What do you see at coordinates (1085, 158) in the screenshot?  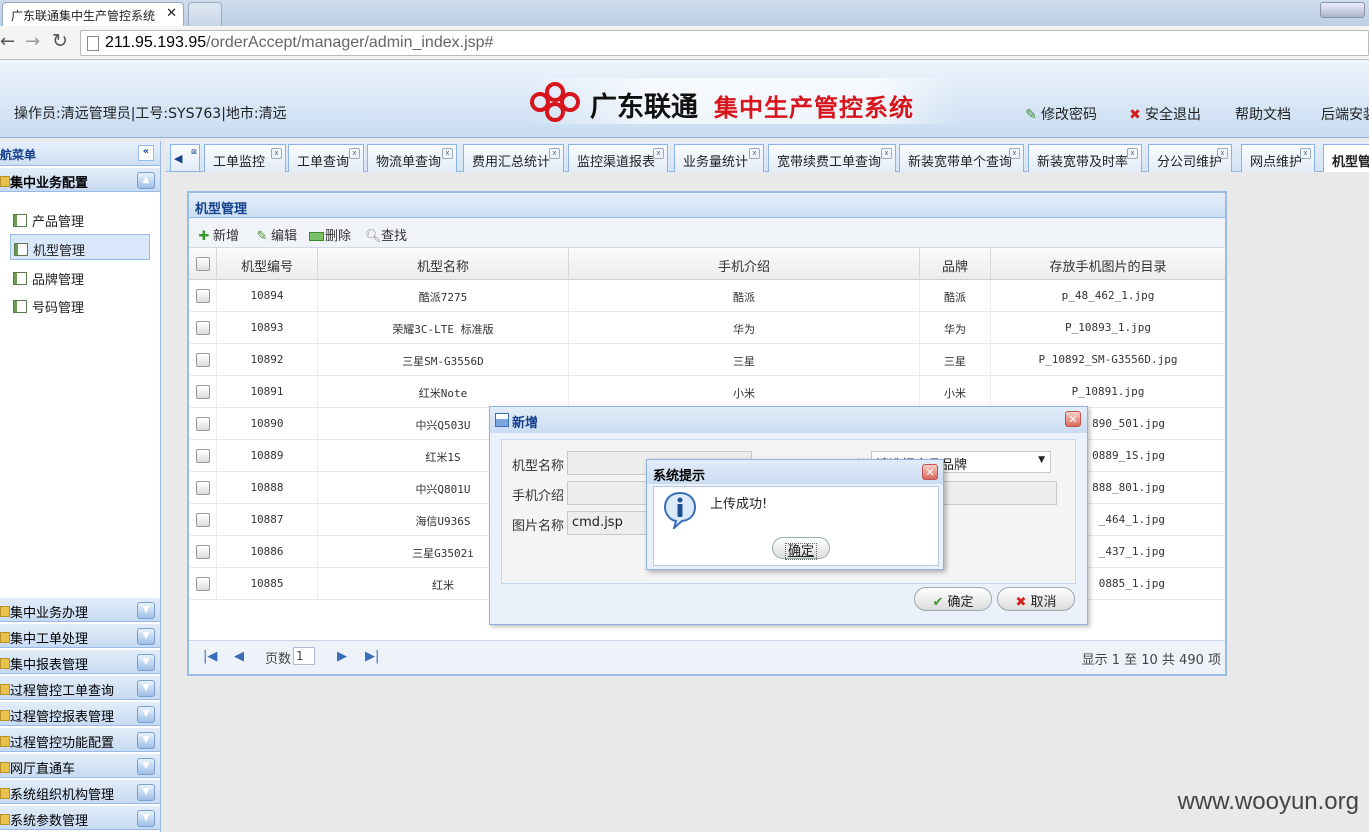 I see `tab-new-broadband-rate: 新装宽带及时率 x` at bounding box center [1085, 158].